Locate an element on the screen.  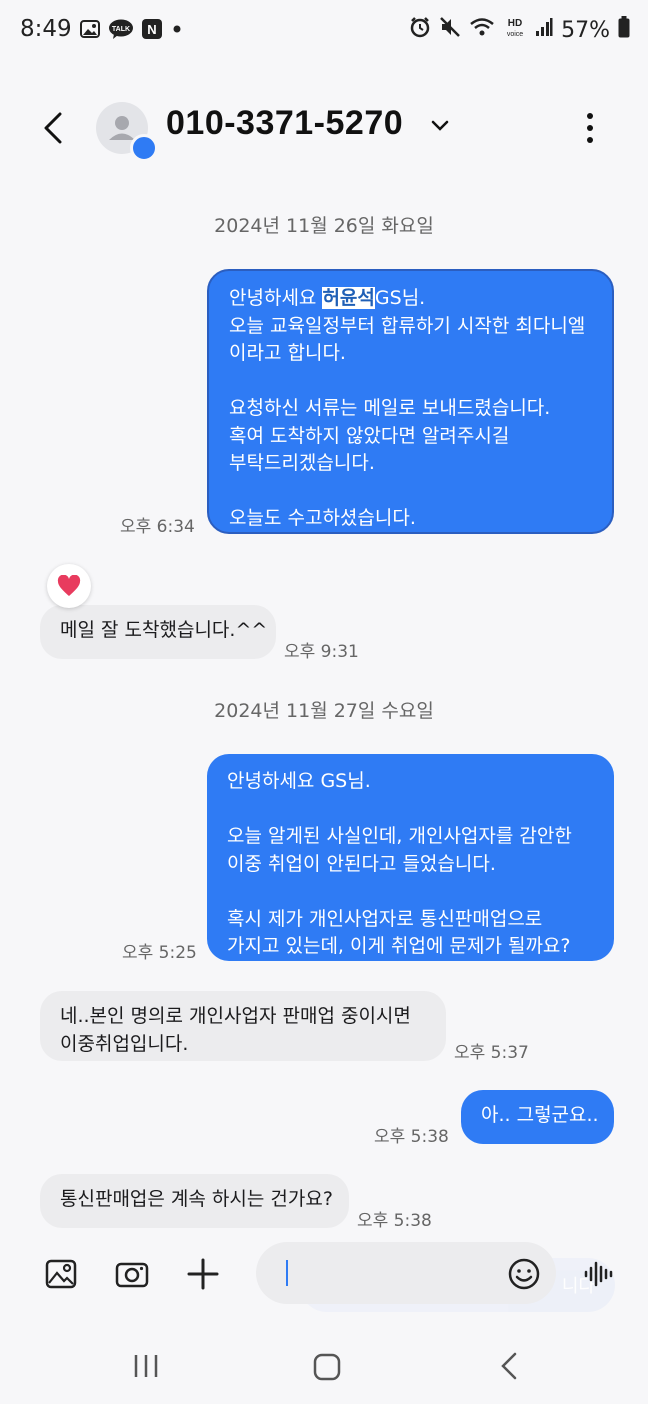
battery-level: 57% is located at coordinates (585, 30).